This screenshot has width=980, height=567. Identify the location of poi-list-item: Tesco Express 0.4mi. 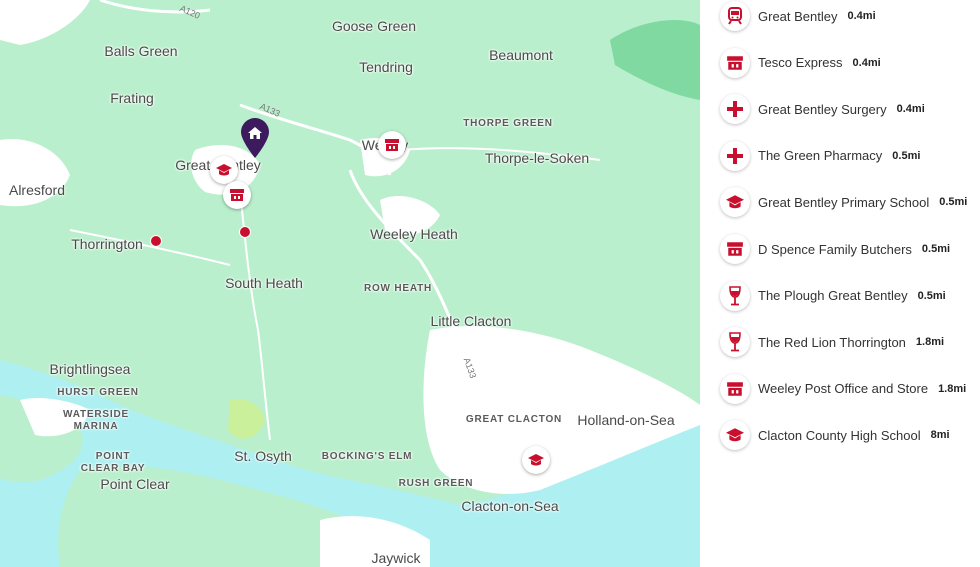
(800, 63).